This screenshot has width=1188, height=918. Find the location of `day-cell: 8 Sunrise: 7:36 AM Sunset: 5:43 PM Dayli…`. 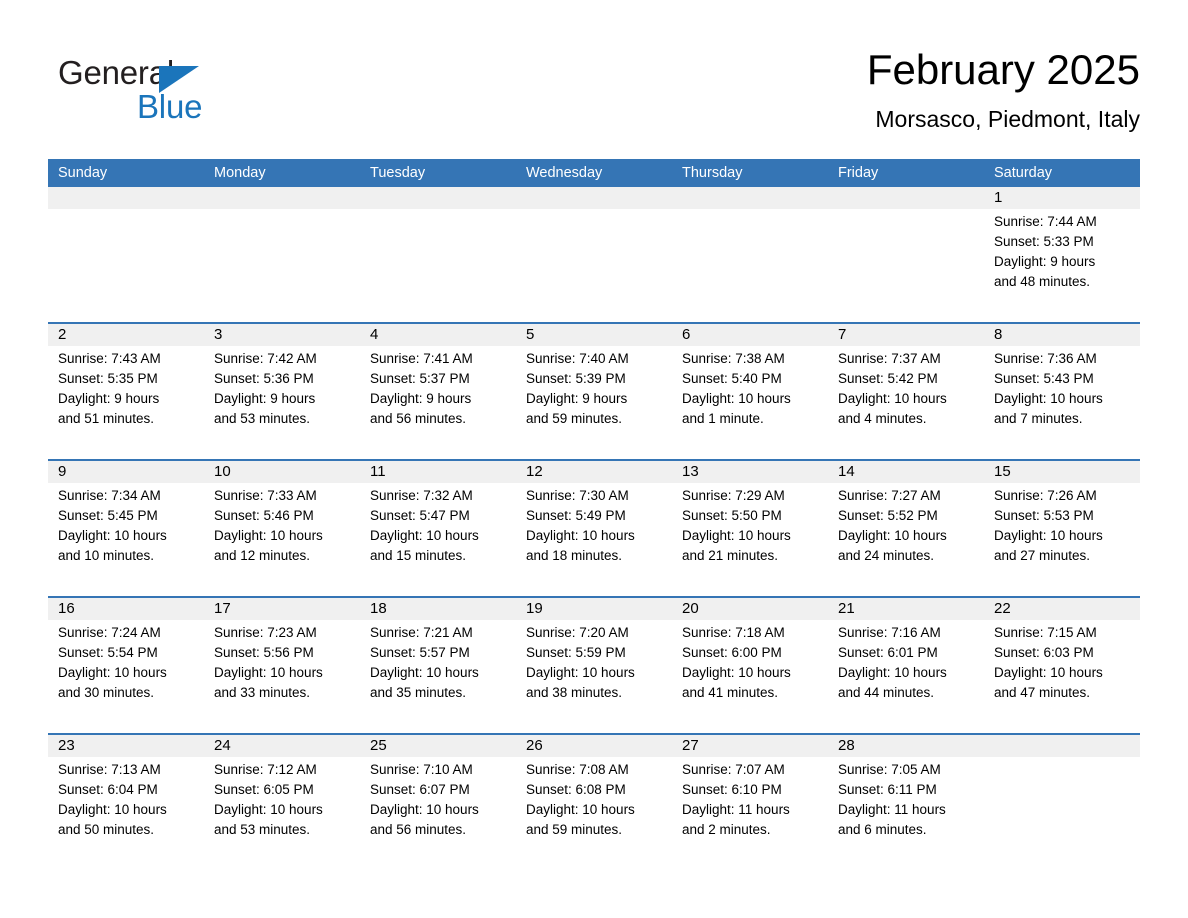

day-cell: 8 Sunrise: 7:36 AM Sunset: 5:43 PM Dayli… is located at coordinates (1062, 391).